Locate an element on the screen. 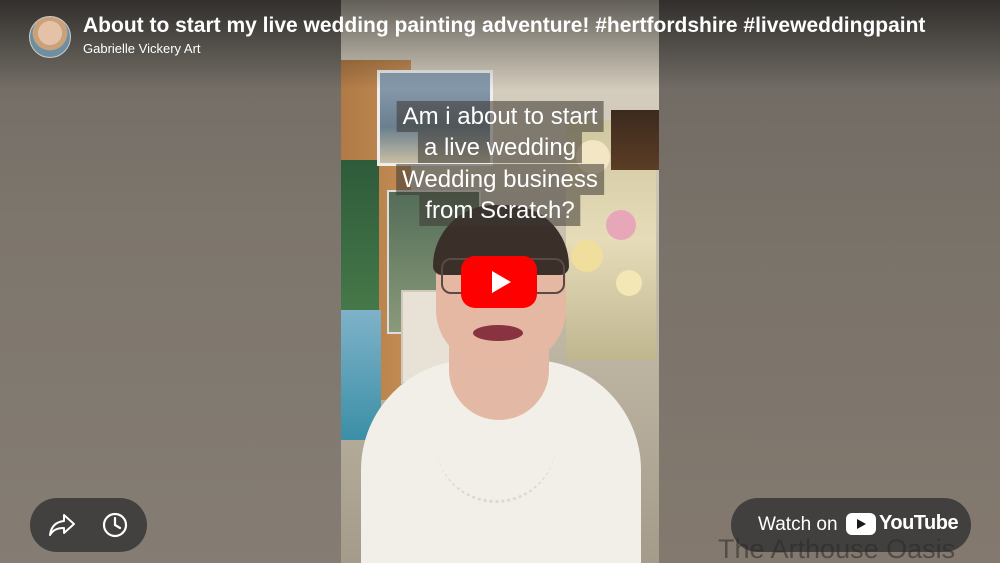 This screenshot has width=1000, height=563. action-pill is located at coordinates (88, 525).